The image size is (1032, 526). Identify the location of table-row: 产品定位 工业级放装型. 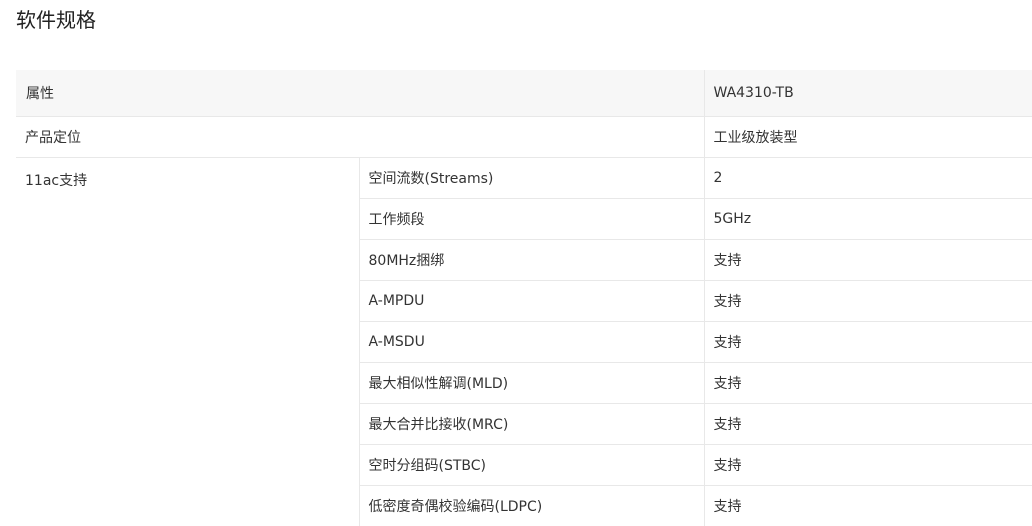
(524, 137).